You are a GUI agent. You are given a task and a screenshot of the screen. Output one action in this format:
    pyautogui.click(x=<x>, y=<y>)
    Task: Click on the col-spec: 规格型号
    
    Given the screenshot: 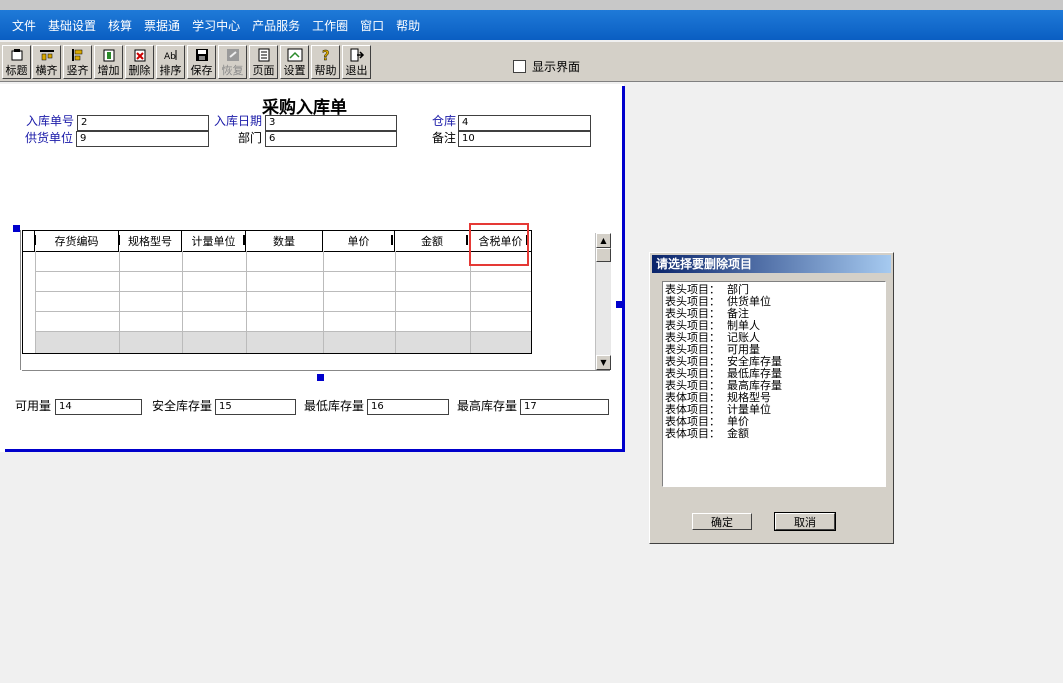 What is the action you would take?
    pyautogui.click(x=150, y=241)
    